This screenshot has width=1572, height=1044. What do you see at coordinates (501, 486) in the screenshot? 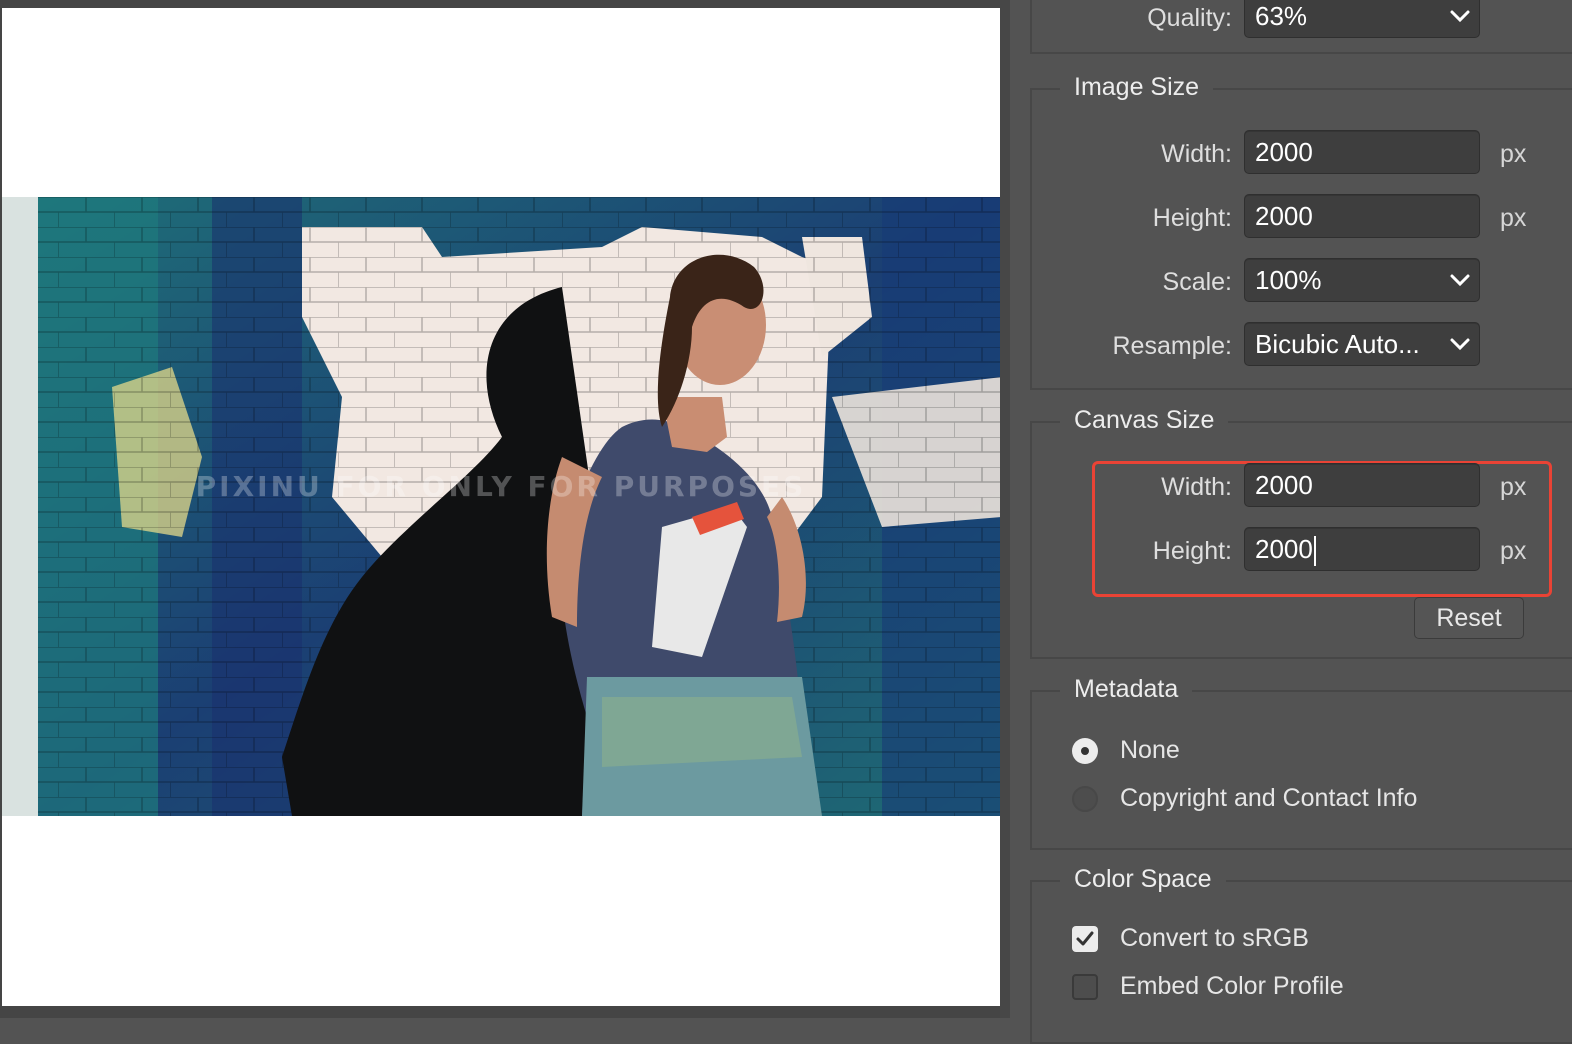
I see `watermark-text: PIXINU FOR ONLY FOR PURPOSES` at bounding box center [501, 486].